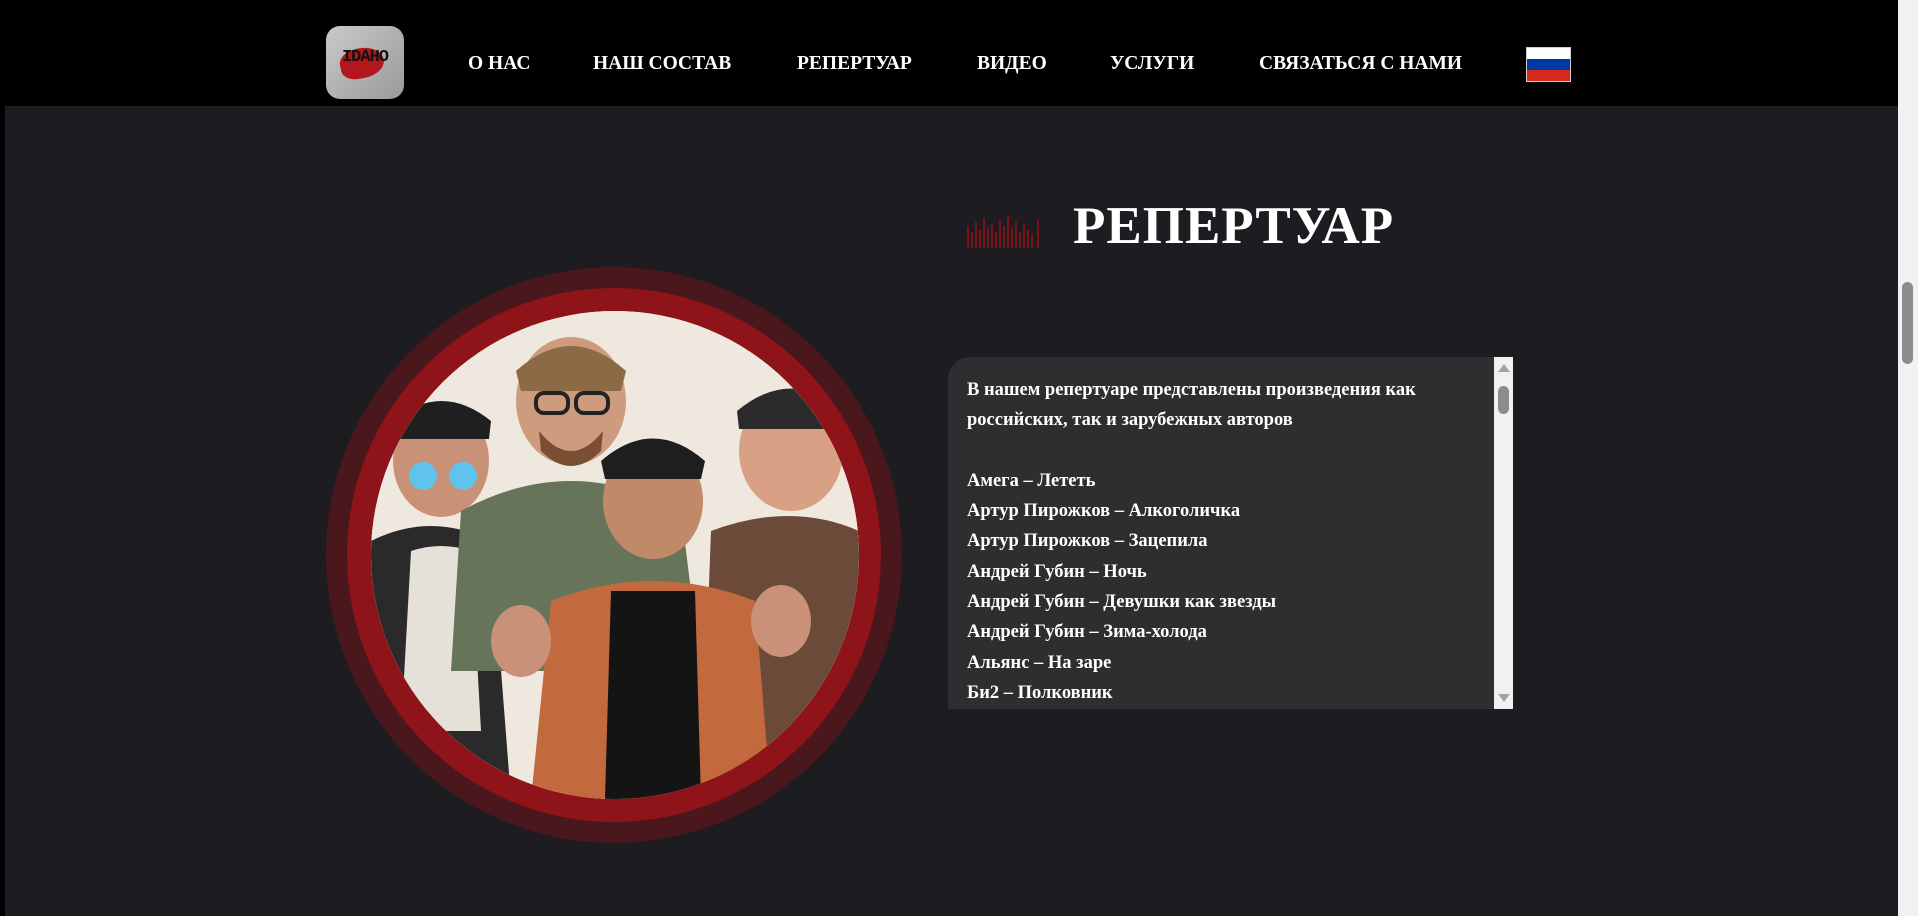 The height and width of the screenshot is (916, 1918). Describe the element at coordinates (1152, 64) in the screenshot. I see `nav-item-services: УСЛУГИ` at that location.